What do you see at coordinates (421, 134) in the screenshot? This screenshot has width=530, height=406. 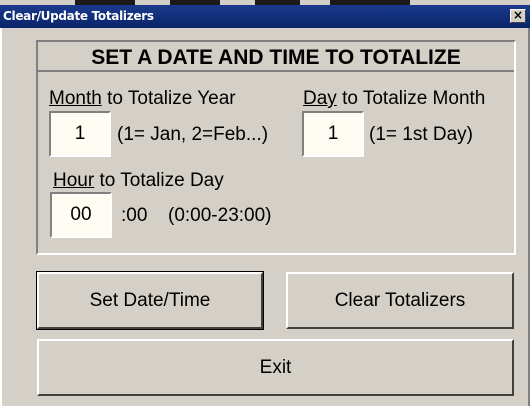 I see `day-hint: (1= 1st Day)` at bounding box center [421, 134].